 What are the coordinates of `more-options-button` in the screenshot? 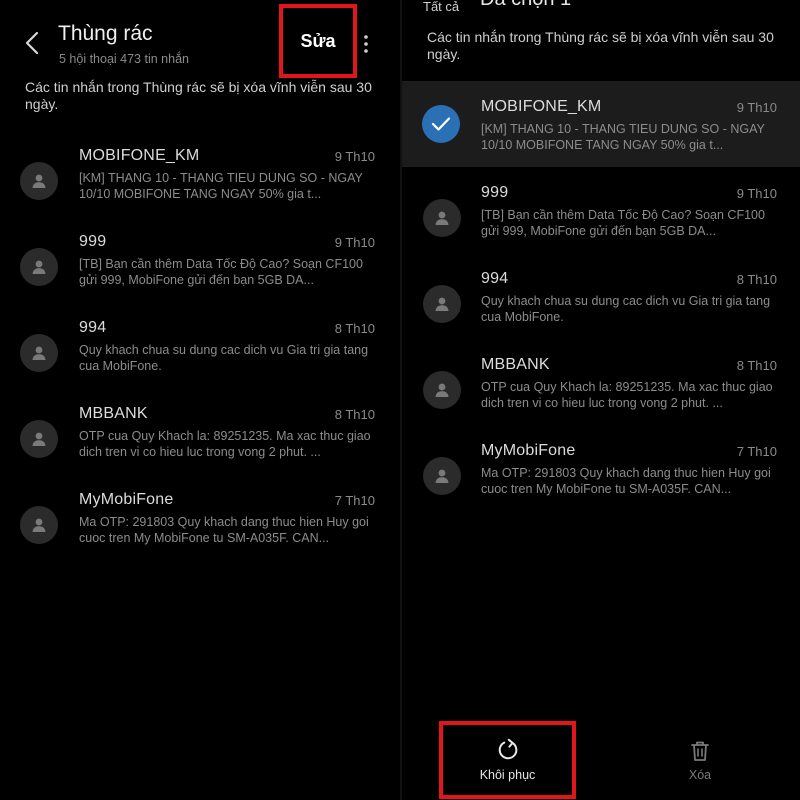 It's located at (366, 44).